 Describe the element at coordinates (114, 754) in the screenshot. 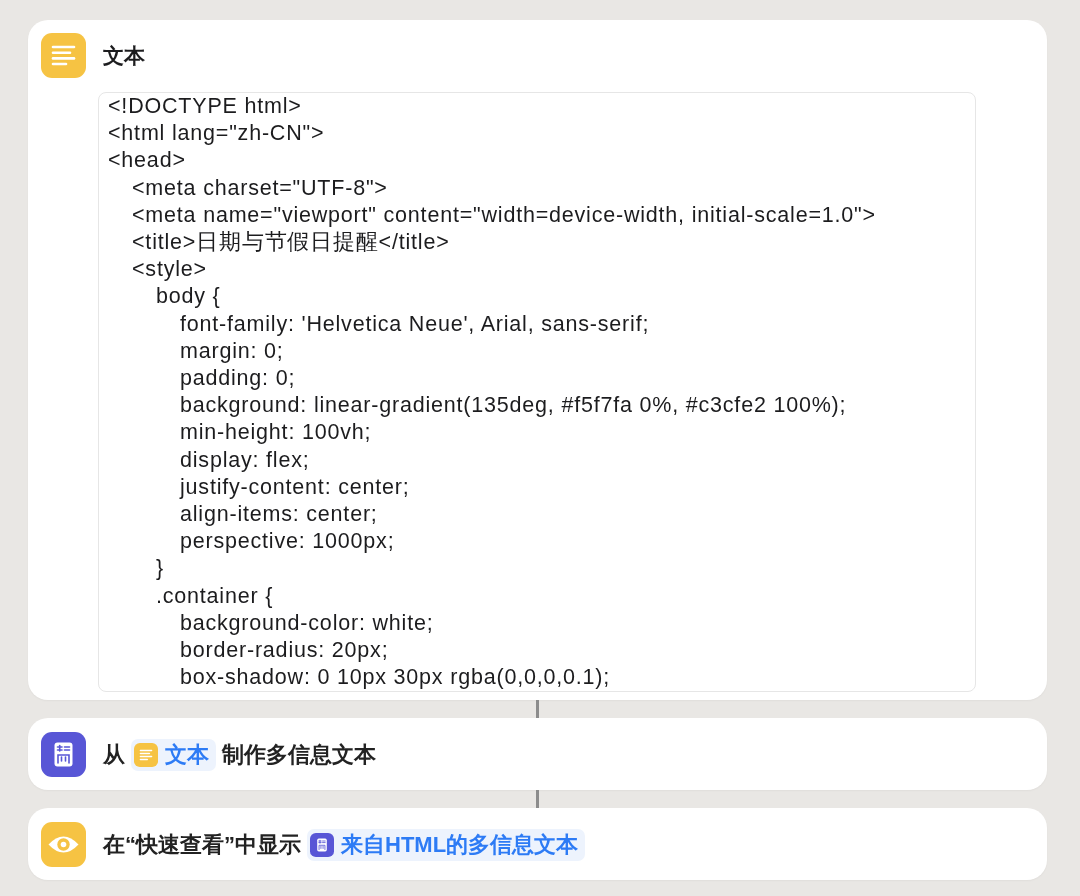

I see `action-label: 从` at that location.